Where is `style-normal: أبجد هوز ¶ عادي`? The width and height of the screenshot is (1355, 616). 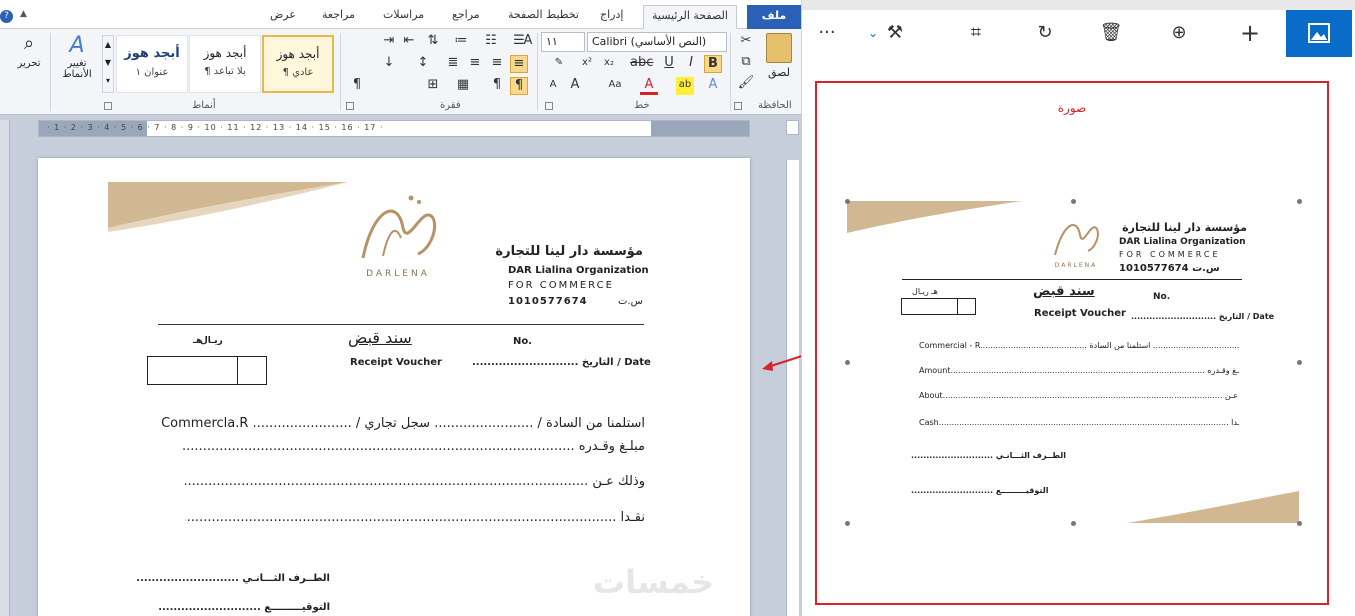
style-normal: أبجد هوز ¶ عادي is located at coordinates (298, 64).